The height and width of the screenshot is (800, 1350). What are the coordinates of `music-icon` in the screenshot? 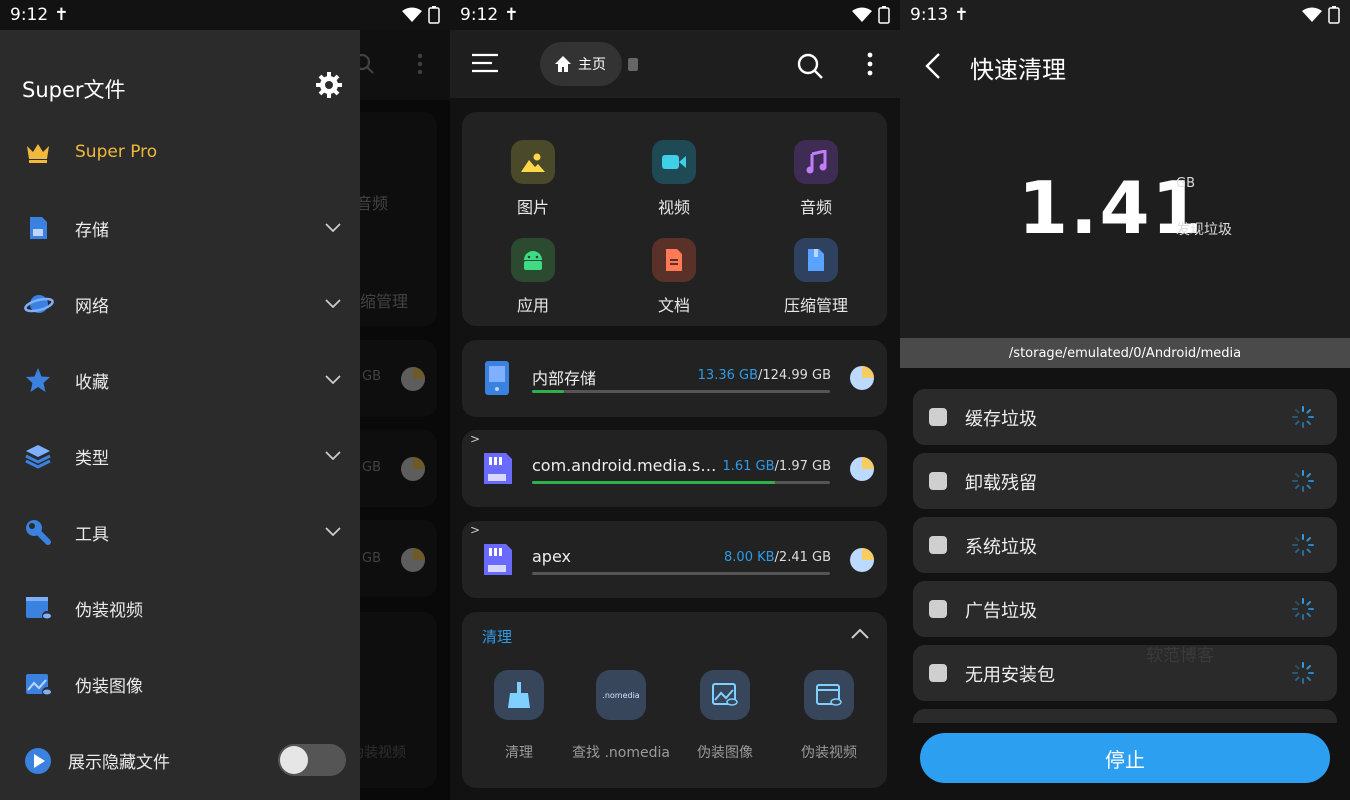 It's located at (816, 162).